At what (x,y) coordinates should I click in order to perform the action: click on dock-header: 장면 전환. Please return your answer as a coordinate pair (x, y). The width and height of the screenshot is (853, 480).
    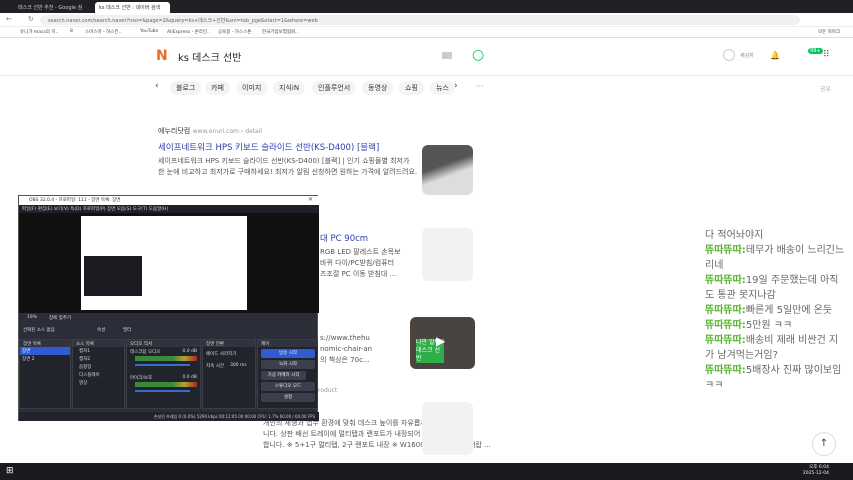
    Looking at the image, I should click on (229, 343).